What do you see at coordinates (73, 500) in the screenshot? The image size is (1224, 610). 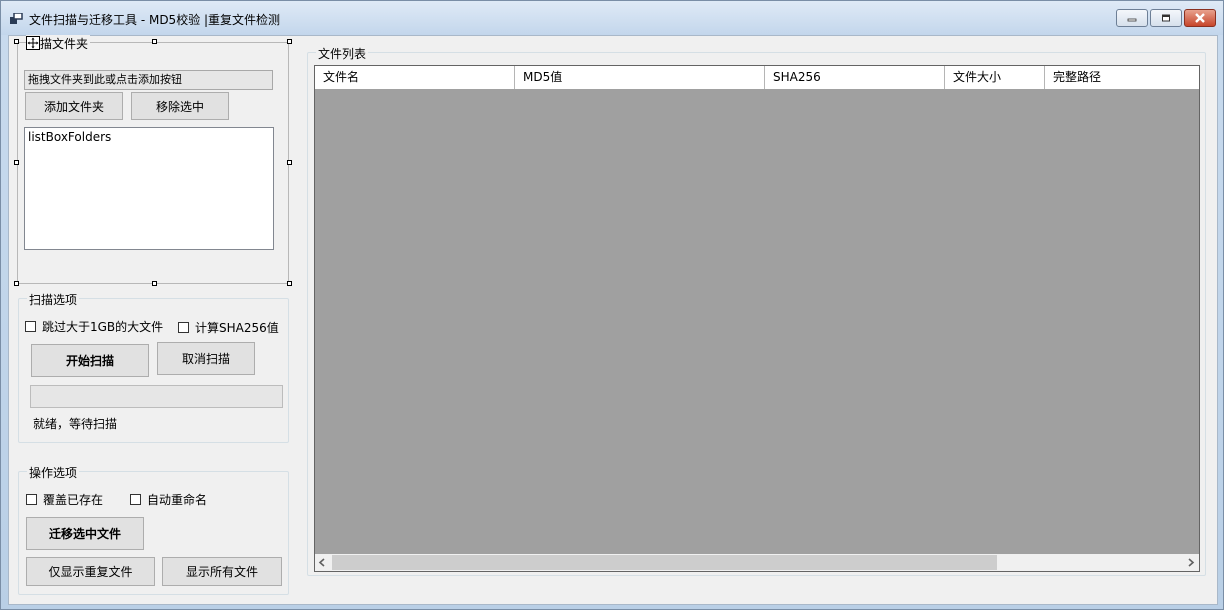 I see `overwrite-existing-label: 覆盖已存在` at bounding box center [73, 500].